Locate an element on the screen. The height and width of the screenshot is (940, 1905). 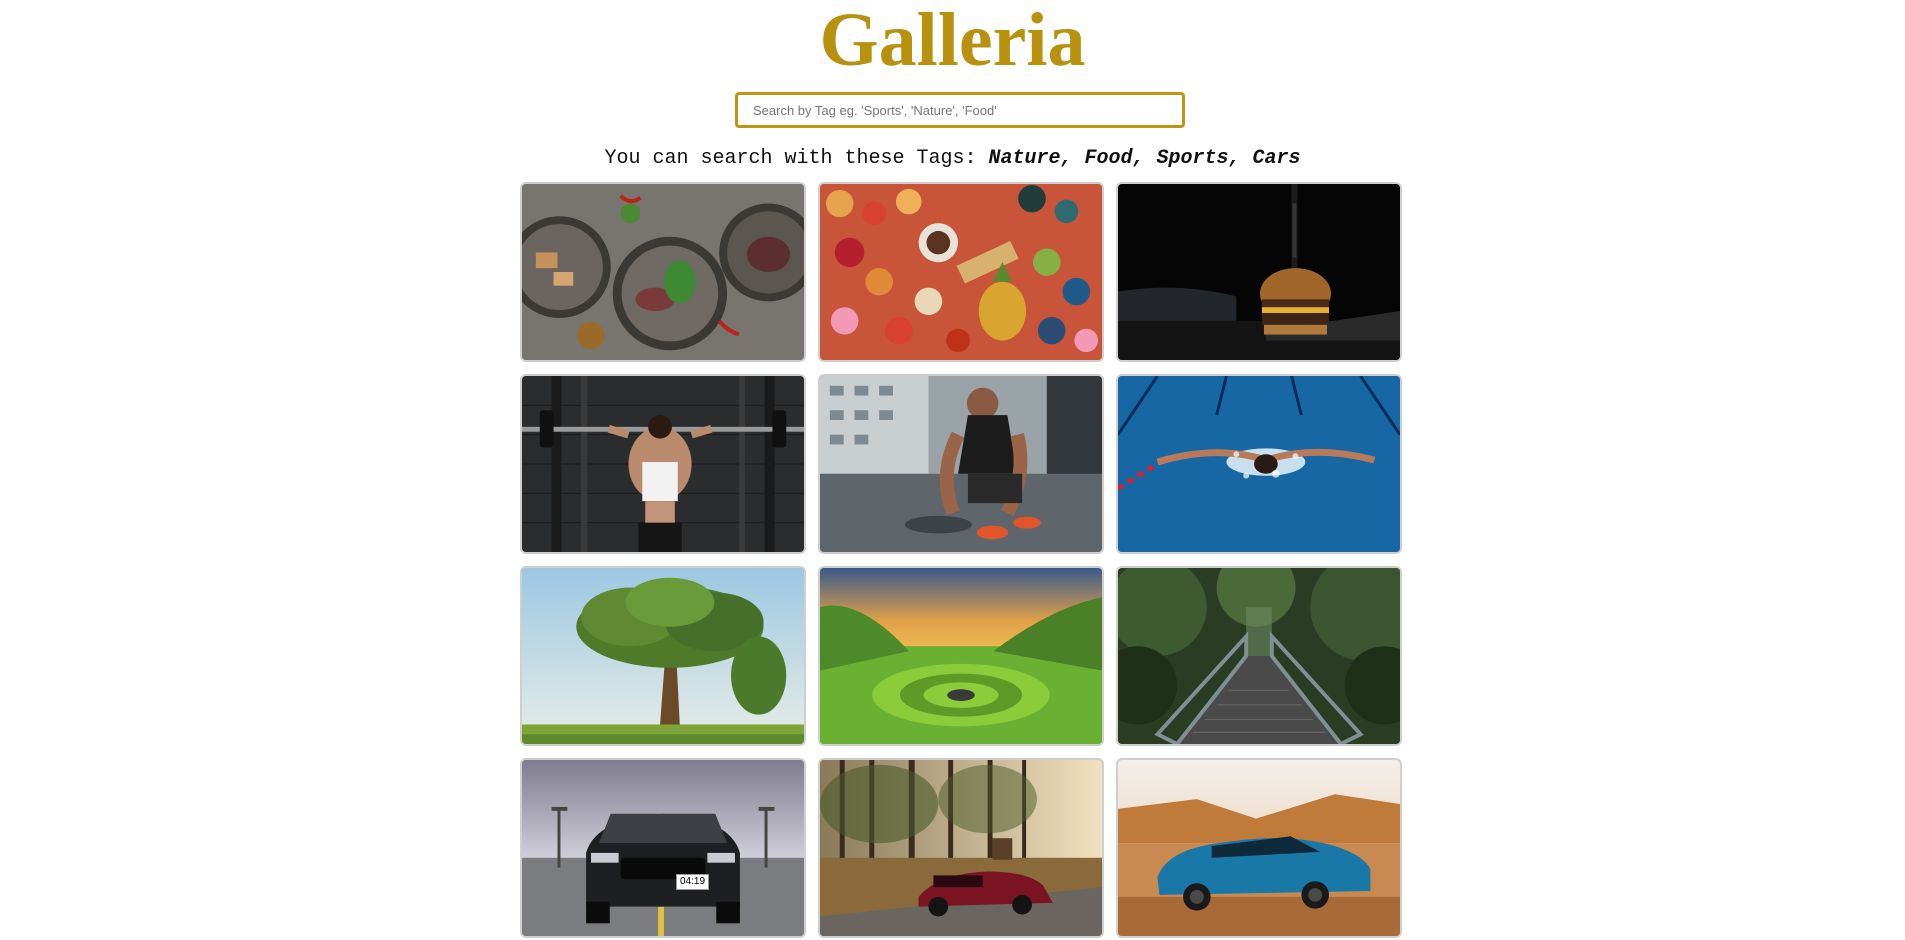
gallery-image-food-burger is located at coordinates (1259, 272).